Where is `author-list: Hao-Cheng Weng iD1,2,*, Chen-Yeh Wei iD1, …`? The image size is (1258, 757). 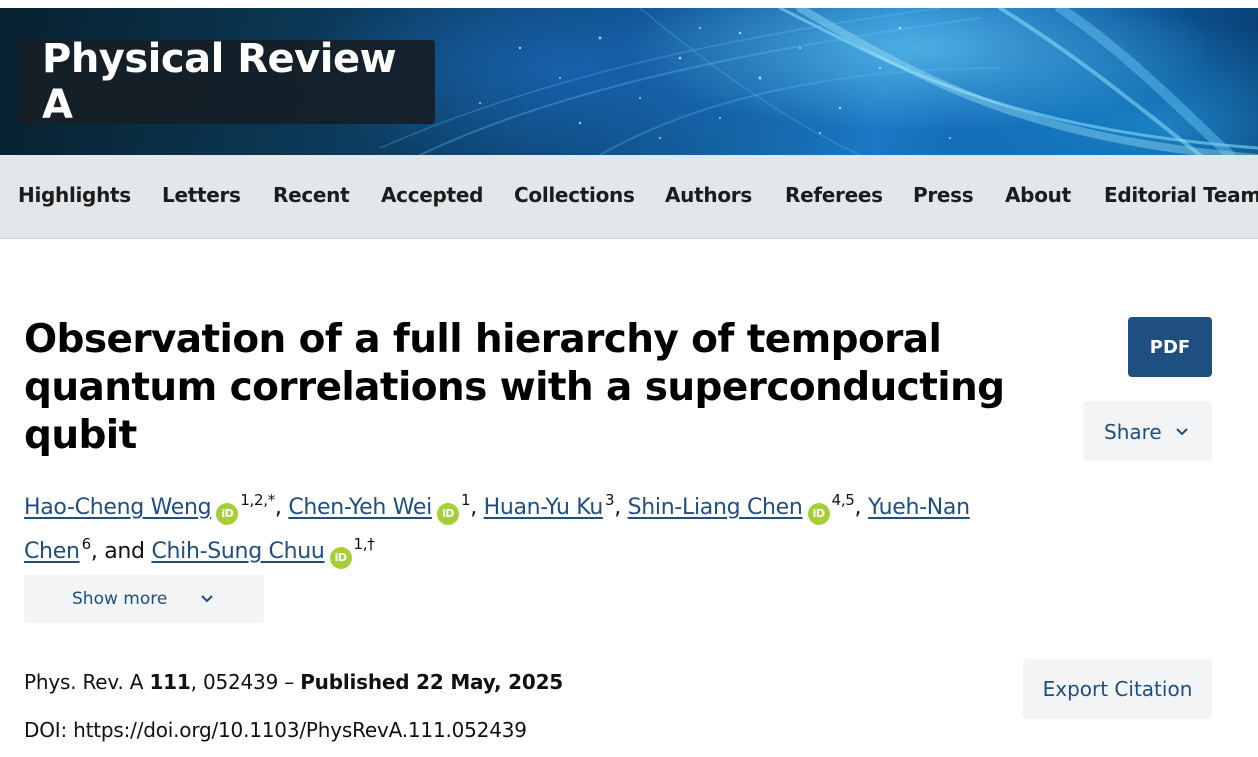 author-list: Hao-Cheng Weng iD1,2,*, Chen-Yeh Wei iD1, … is located at coordinates (529, 526).